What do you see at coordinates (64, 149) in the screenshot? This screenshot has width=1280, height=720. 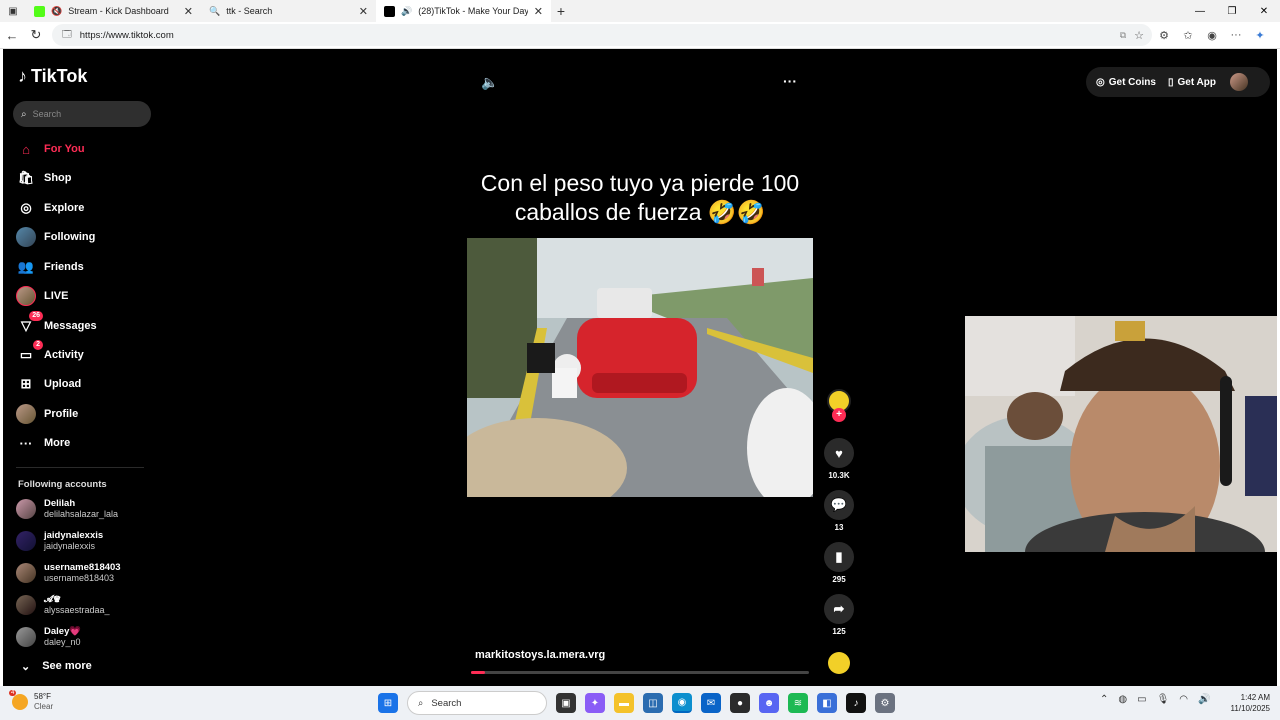 I see `nav-label: For You` at bounding box center [64, 149].